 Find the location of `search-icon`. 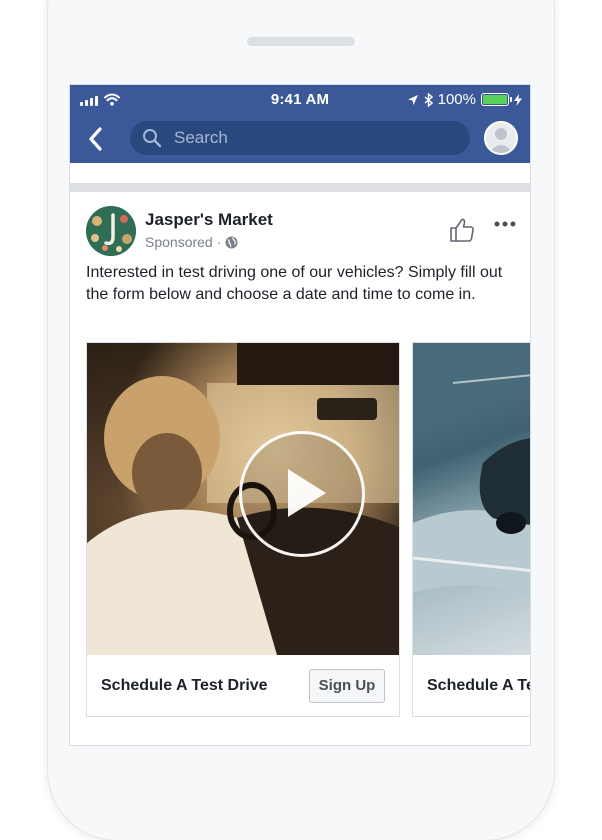

search-icon is located at coordinates (152, 138).